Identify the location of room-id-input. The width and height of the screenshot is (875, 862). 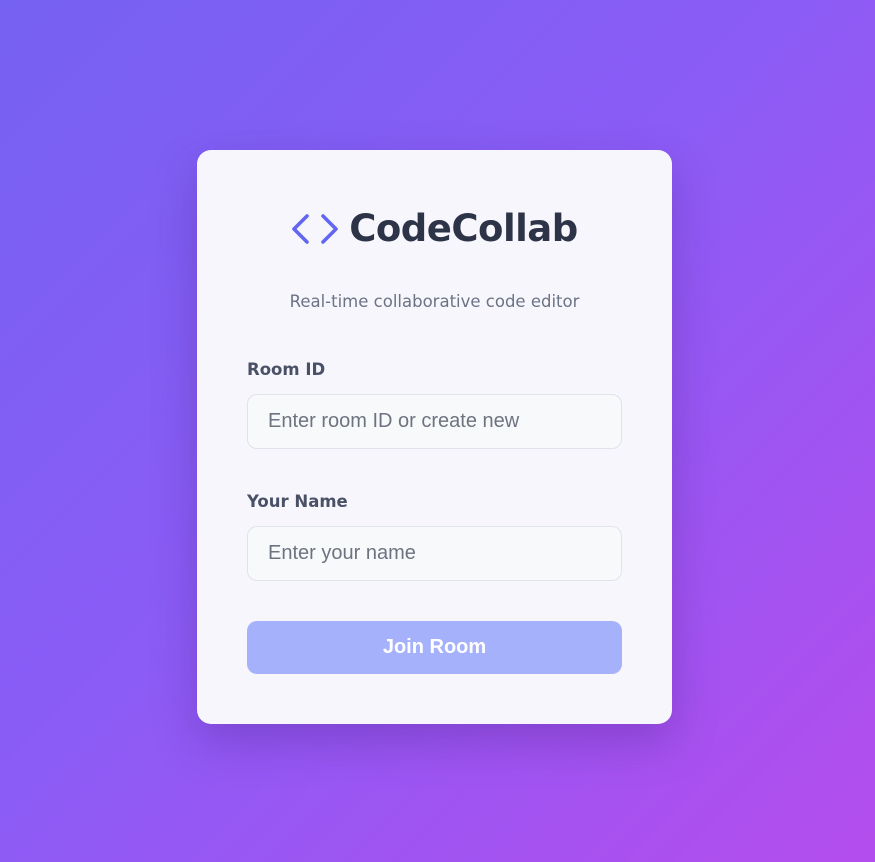
(434, 421).